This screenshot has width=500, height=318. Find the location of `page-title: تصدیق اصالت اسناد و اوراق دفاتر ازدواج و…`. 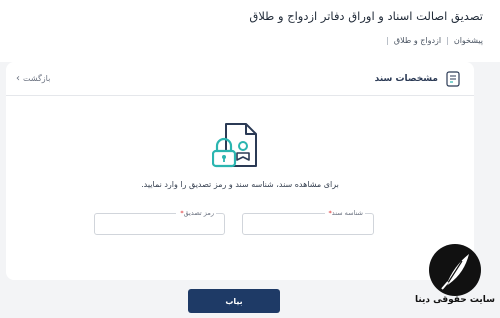

page-title: تصدیق اصالت اسناد و اوراق دفاتر ازدواج و… is located at coordinates (366, 16).